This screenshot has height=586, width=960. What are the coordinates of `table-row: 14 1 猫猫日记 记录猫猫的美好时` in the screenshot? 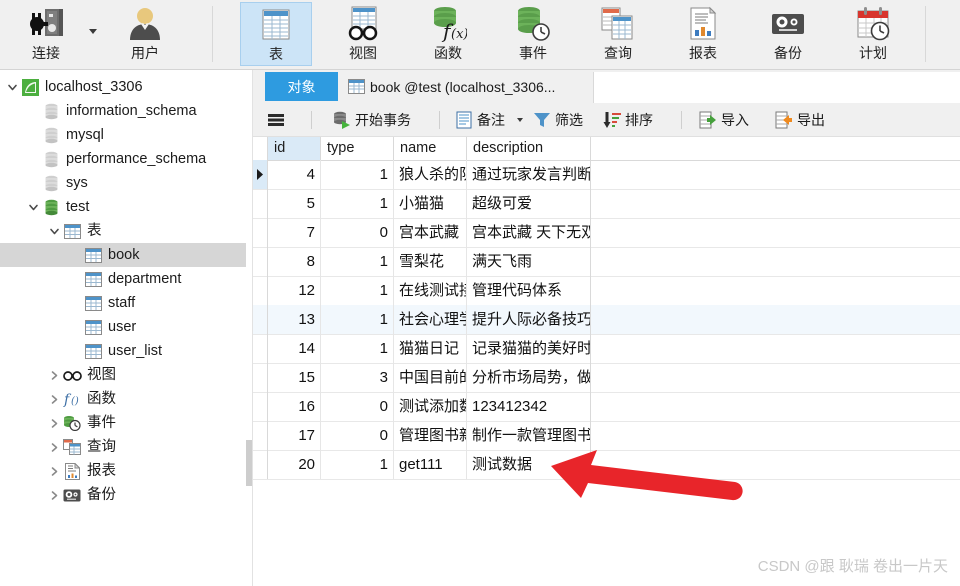 It's located at (606, 349).